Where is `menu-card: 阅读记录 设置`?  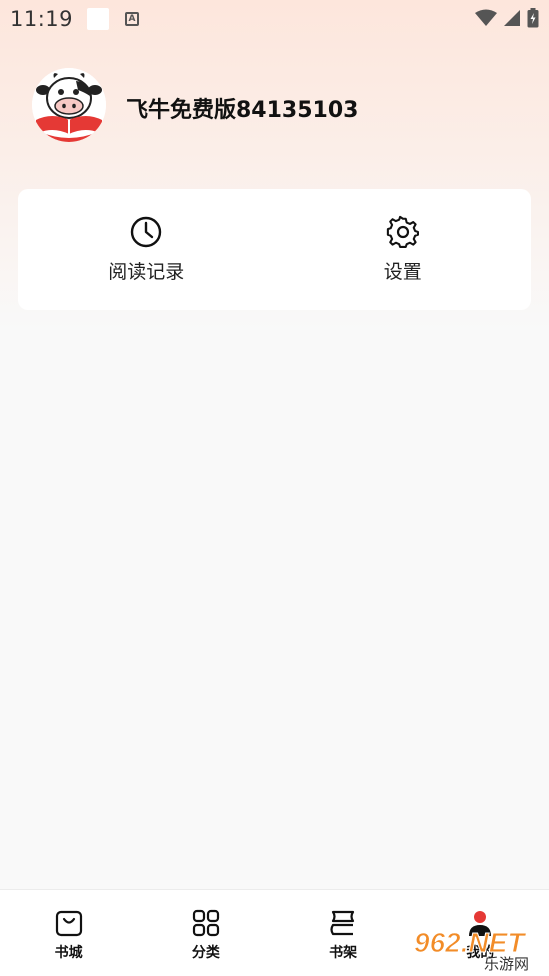 menu-card: 阅读记录 设置 is located at coordinates (274, 249).